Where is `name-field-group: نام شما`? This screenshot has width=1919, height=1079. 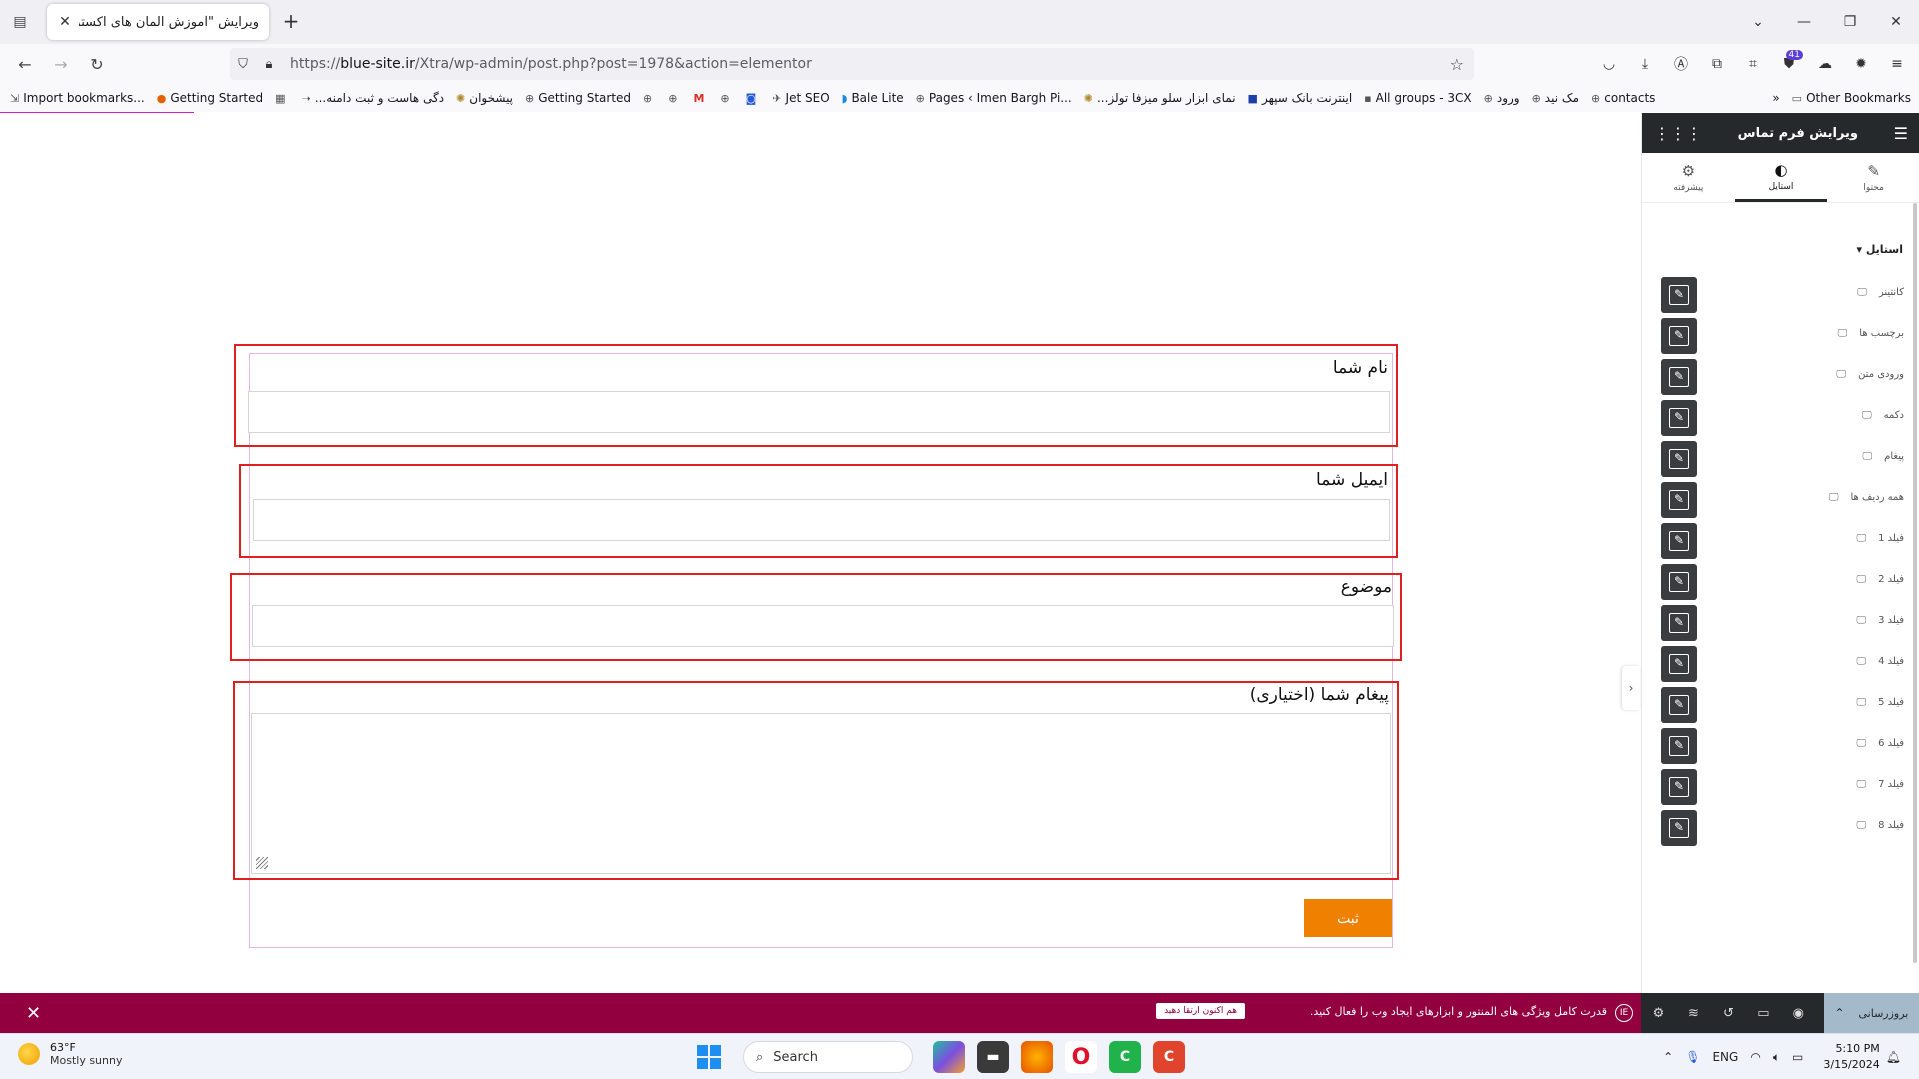 name-field-group: نام شما is located at coordinates (816, 395).